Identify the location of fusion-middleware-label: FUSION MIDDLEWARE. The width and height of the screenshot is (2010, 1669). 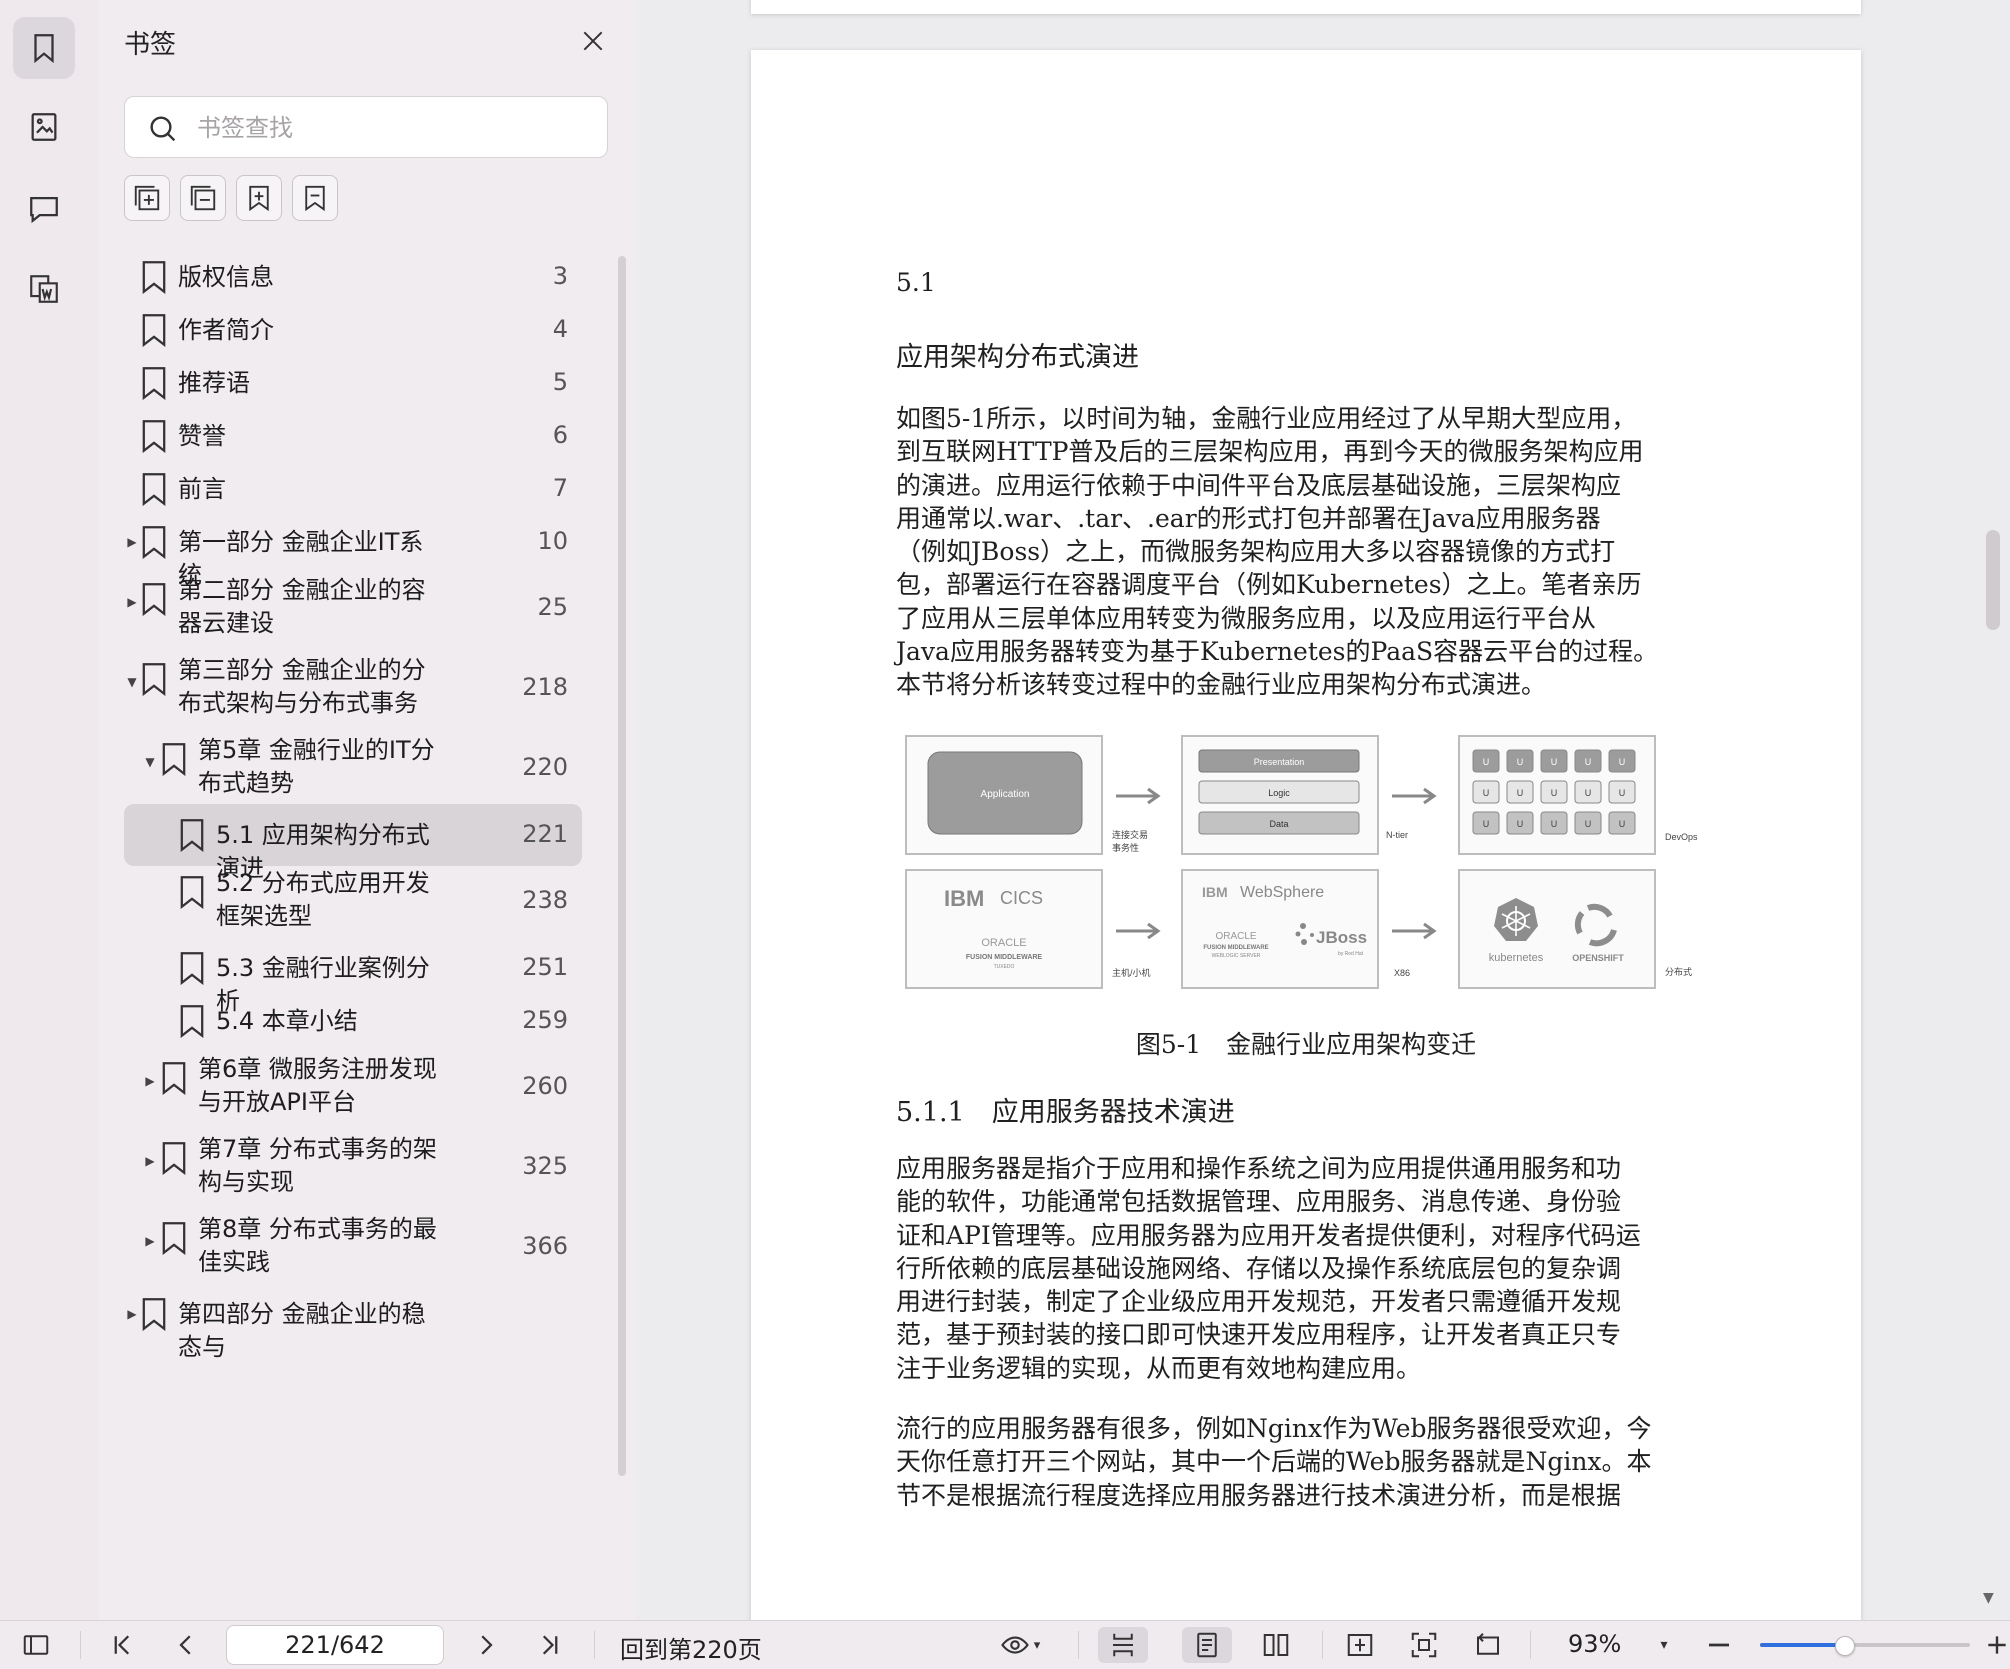
(1004, 957).